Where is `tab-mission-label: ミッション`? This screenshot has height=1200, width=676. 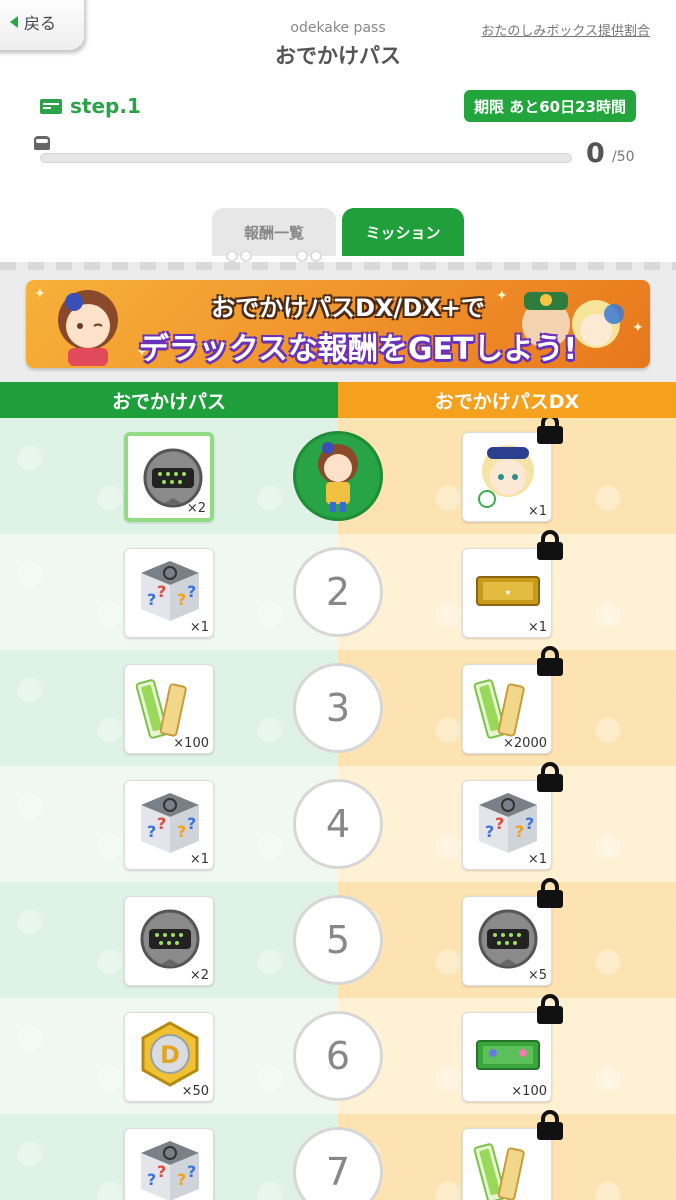 tab-mission-label: ミッション is located at coordinates (403, 232).